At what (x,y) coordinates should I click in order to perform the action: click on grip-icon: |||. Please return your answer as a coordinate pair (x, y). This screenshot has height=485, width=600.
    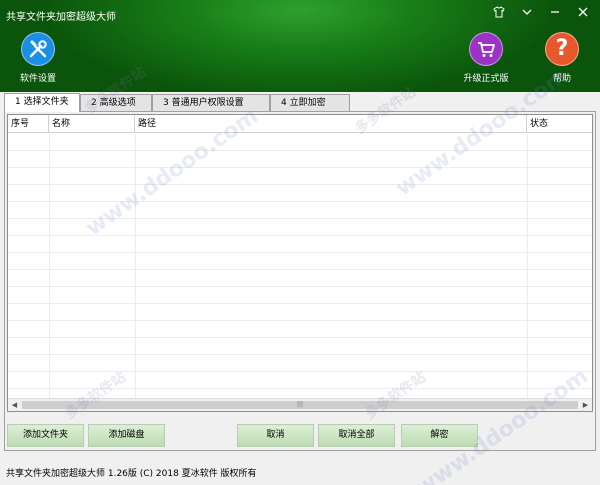
    Looking at the image, I should click on (300, 404).